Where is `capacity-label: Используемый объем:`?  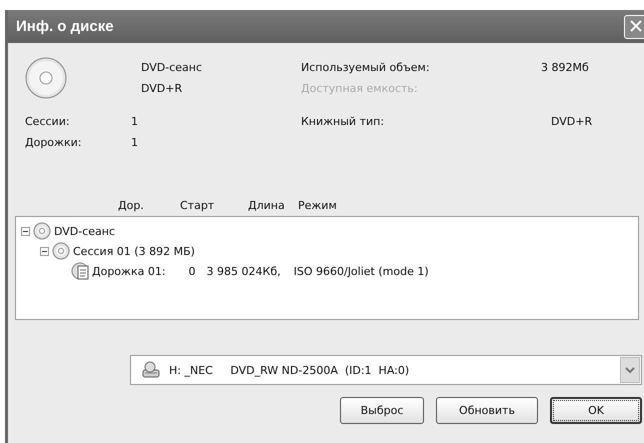 capacity-label: Используемый объем: is located at coordinates (365, 68).